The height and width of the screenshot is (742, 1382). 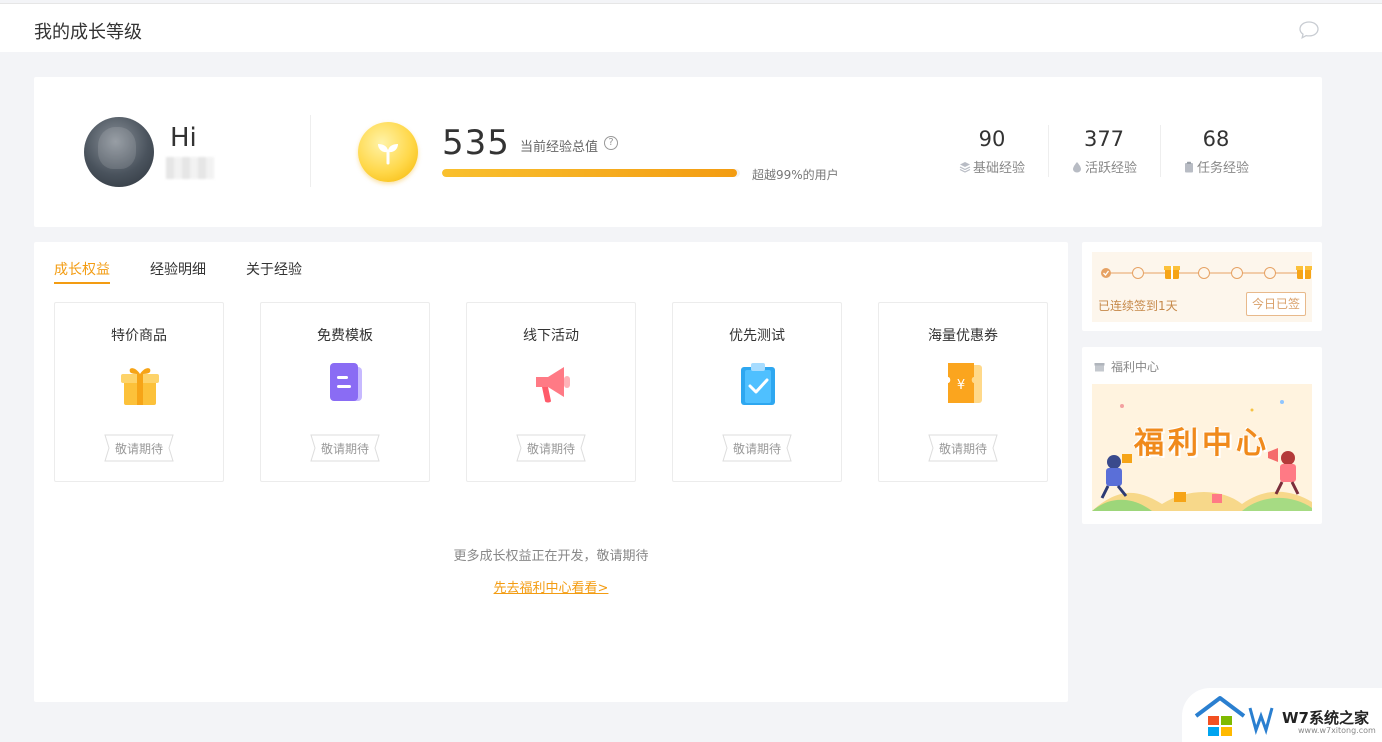 What do you see at coordinates (1325, 718) in the screenshot?
I see `watermark-logo-text: W7系统之家` at bounding box center [1325, 718].